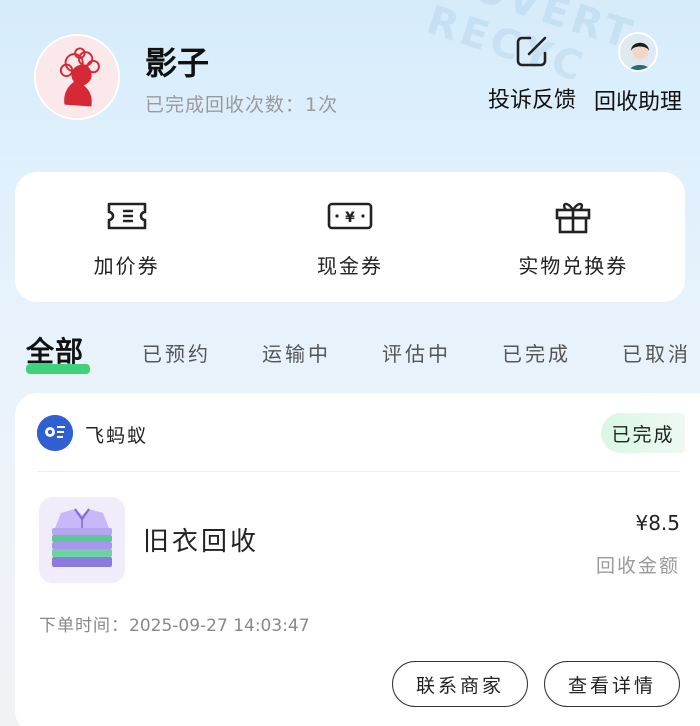 The height and width of the screenshot is (726, 700). I want to click on order-time: 下单时间：2025-09-27 14:03:47, so click(174, 623).